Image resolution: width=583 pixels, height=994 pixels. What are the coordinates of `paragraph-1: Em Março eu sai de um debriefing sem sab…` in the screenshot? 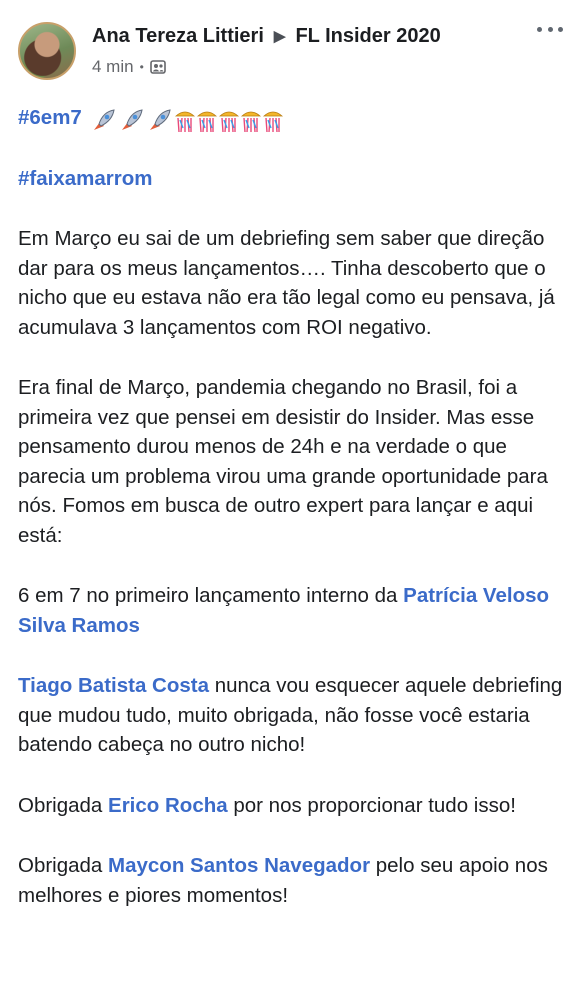 It's located at (286, 283).